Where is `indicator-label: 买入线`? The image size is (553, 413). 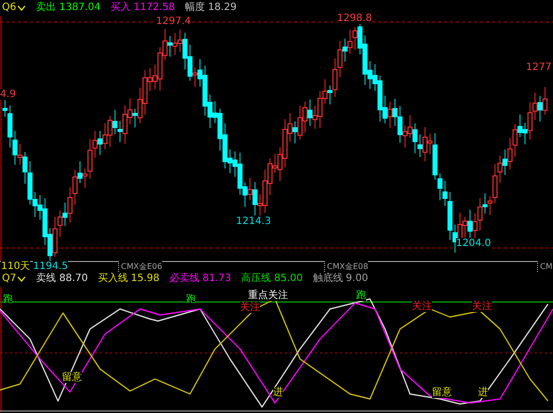 indicator-label: 买入线 is located at coordinates (113, 279).